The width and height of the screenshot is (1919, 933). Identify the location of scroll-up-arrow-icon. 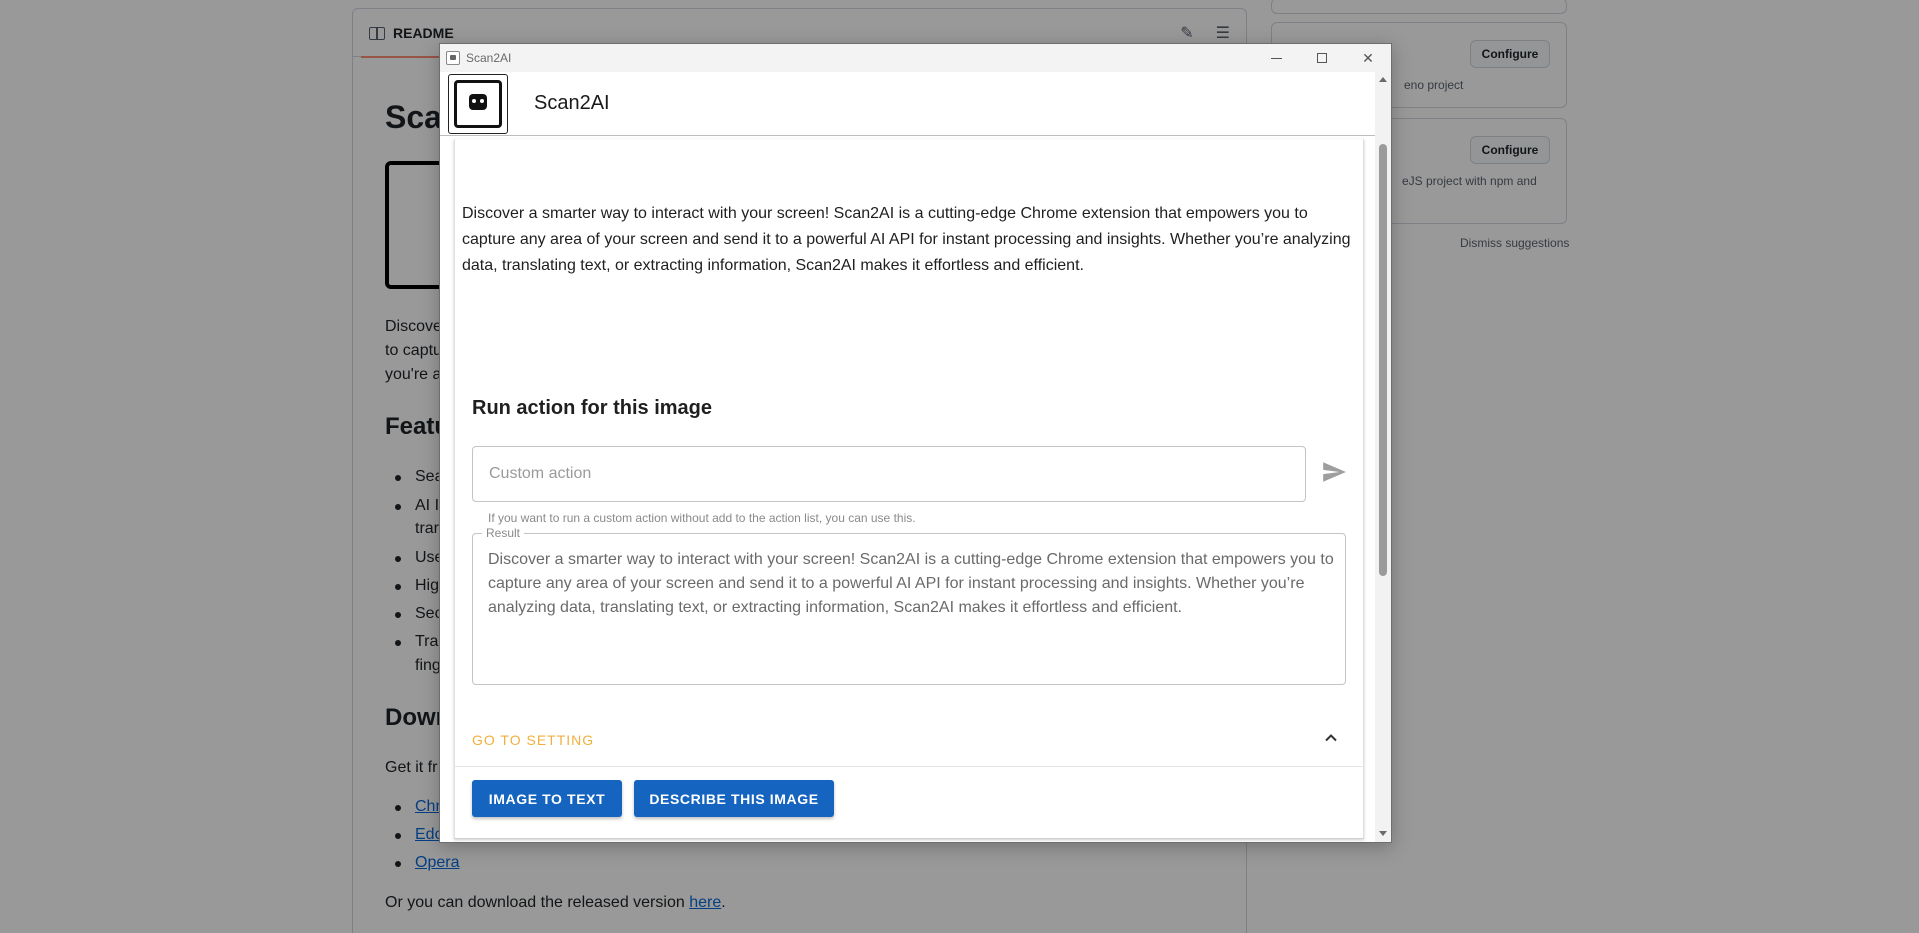
(1383, 79).